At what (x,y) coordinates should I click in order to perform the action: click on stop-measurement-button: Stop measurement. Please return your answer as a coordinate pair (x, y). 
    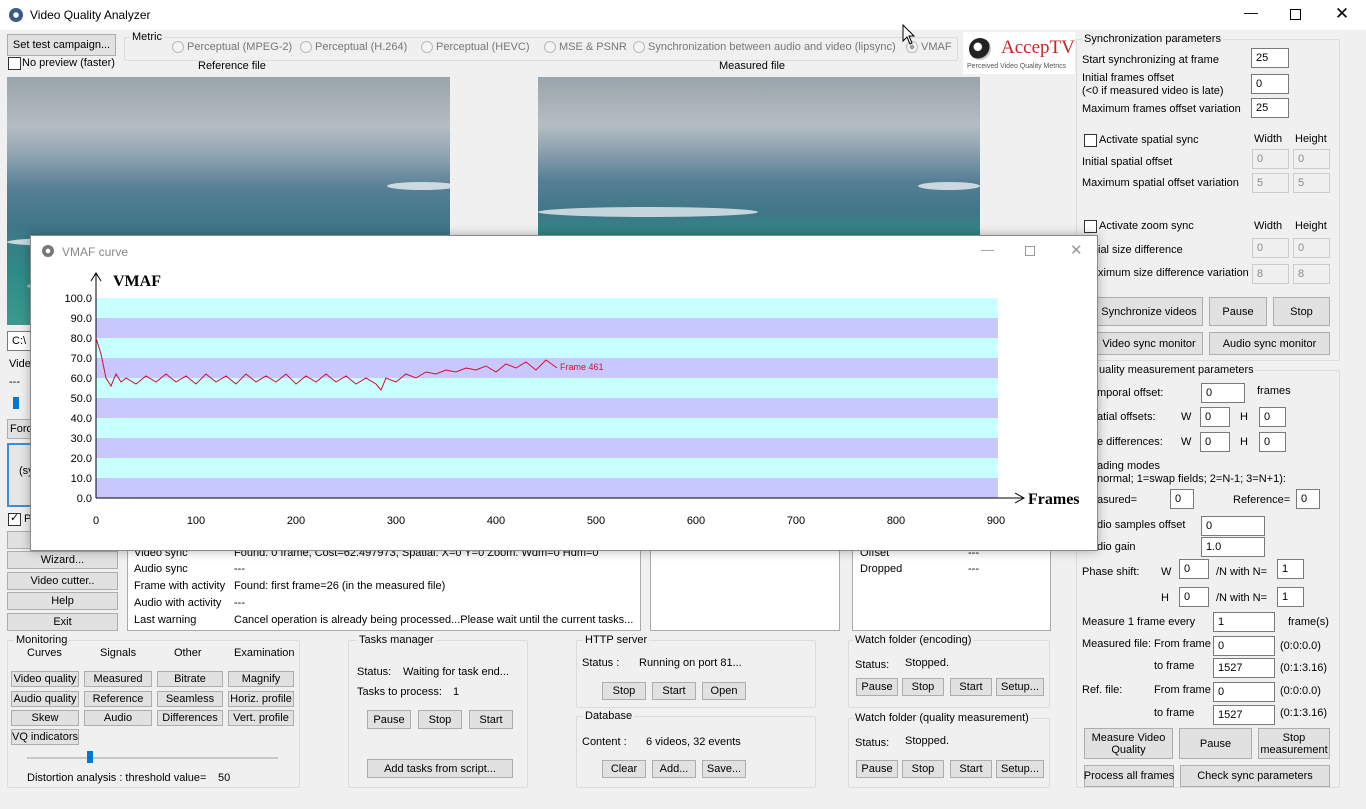
    Looking at the image, I should click on (1294, 743).